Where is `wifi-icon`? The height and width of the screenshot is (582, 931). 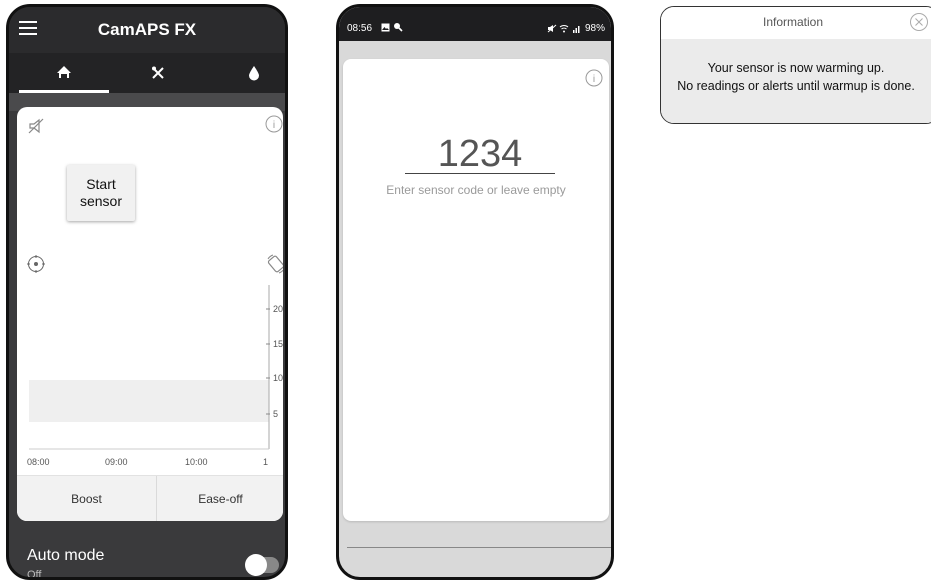
wifi-icon is located at coordinates (564, 28).